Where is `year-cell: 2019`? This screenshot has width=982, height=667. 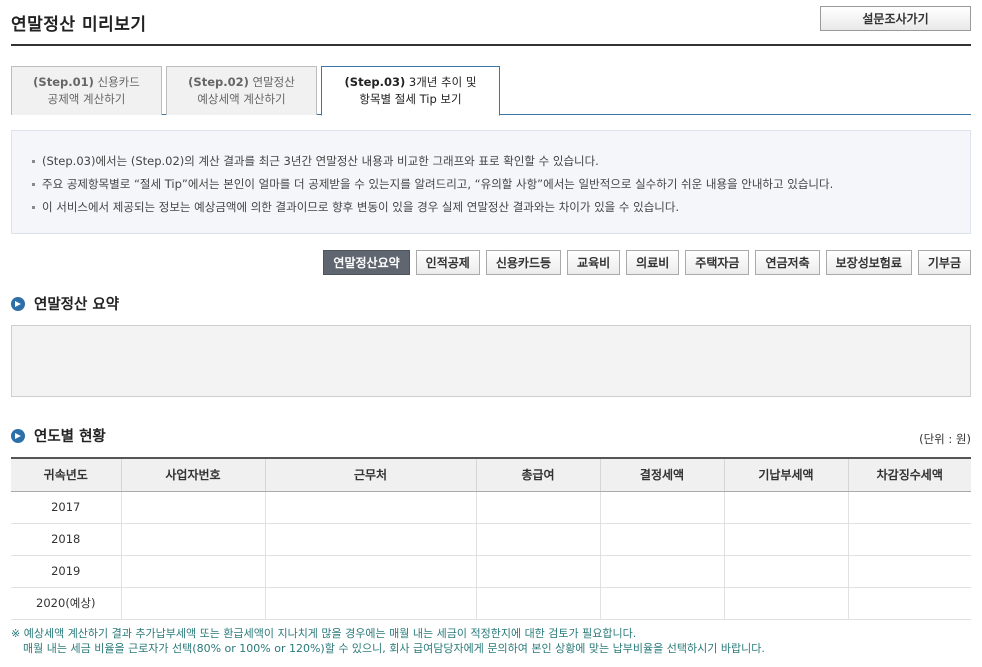
year-cell: 2019 is located at coordinates (66, 571).